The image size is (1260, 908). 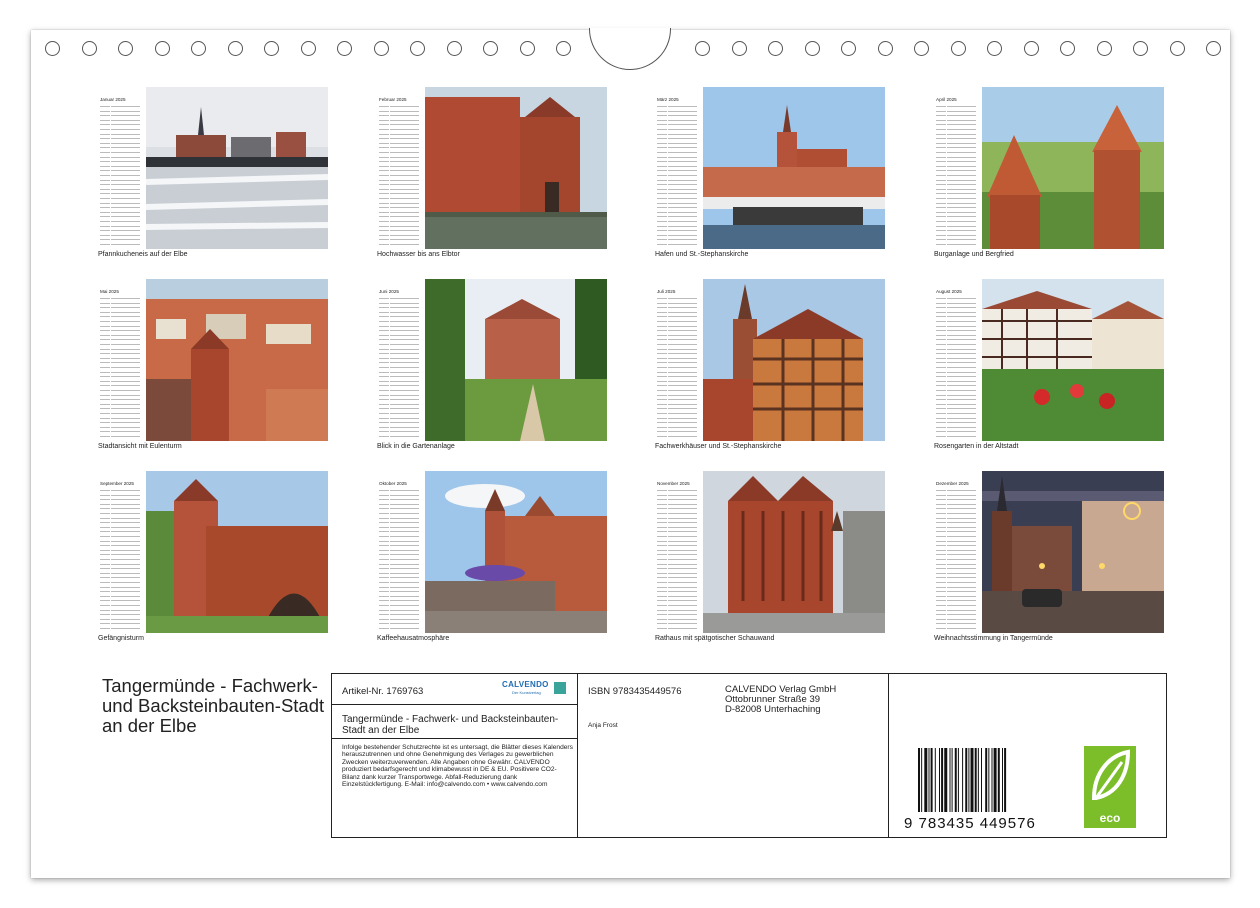 I want to click on calendar-month-title: Juni 2025, so click(x=389, y=291).